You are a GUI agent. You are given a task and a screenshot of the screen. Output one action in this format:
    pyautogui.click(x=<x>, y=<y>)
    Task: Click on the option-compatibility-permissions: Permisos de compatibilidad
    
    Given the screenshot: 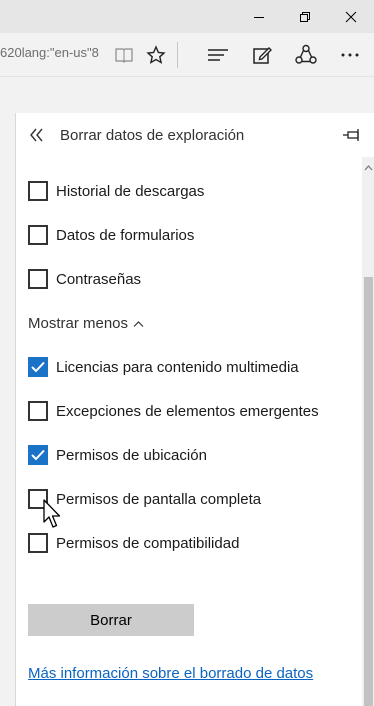 What is the action you would take?
    pyautogui.click(x=133, y=543)
    